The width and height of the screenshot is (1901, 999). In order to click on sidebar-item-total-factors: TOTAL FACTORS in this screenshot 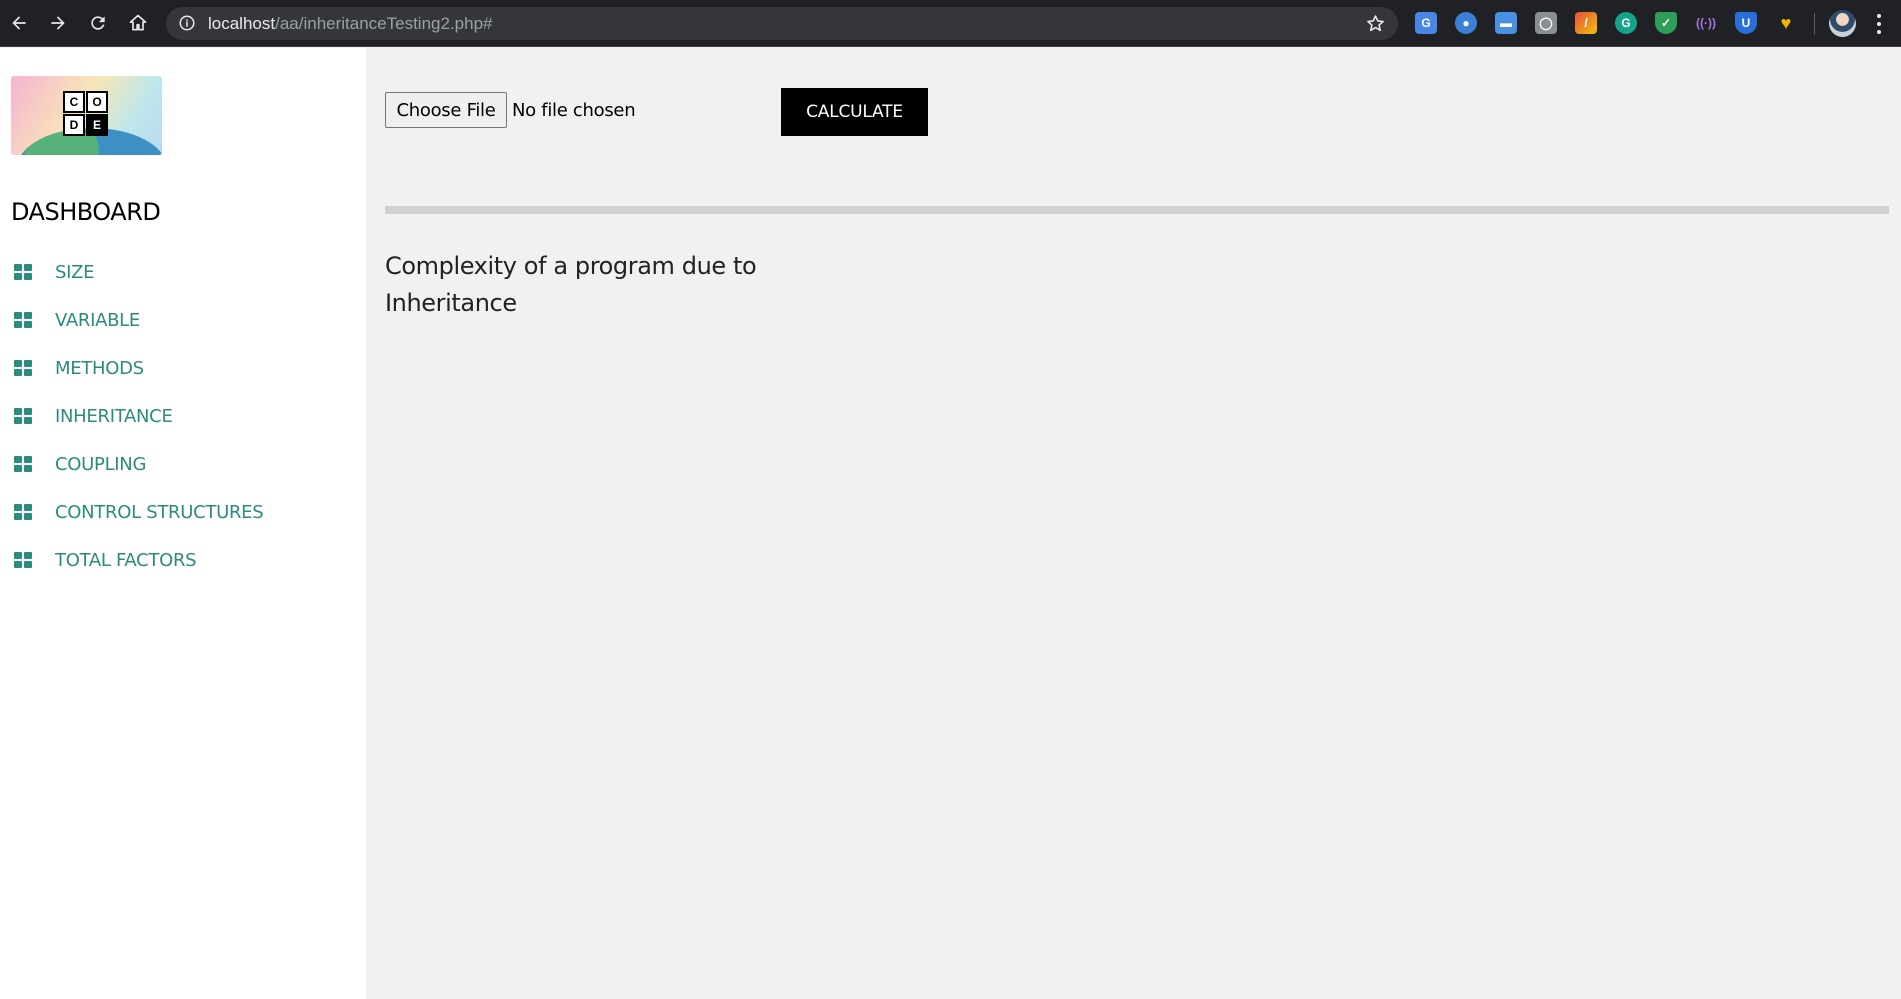, I will do `click(183, 560)`.